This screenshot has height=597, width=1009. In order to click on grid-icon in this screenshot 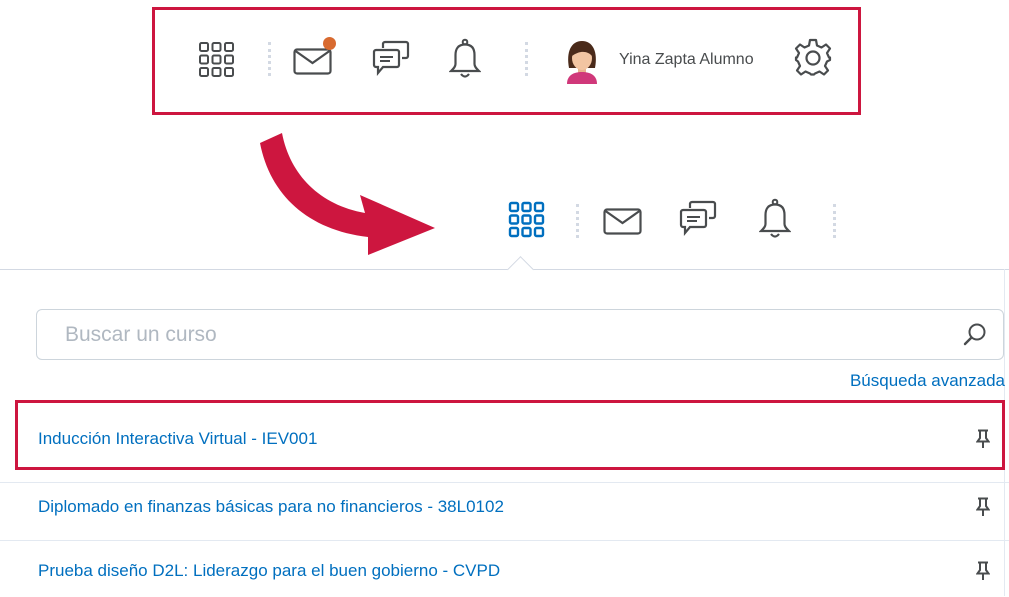, I will do `click(216, 59)`.